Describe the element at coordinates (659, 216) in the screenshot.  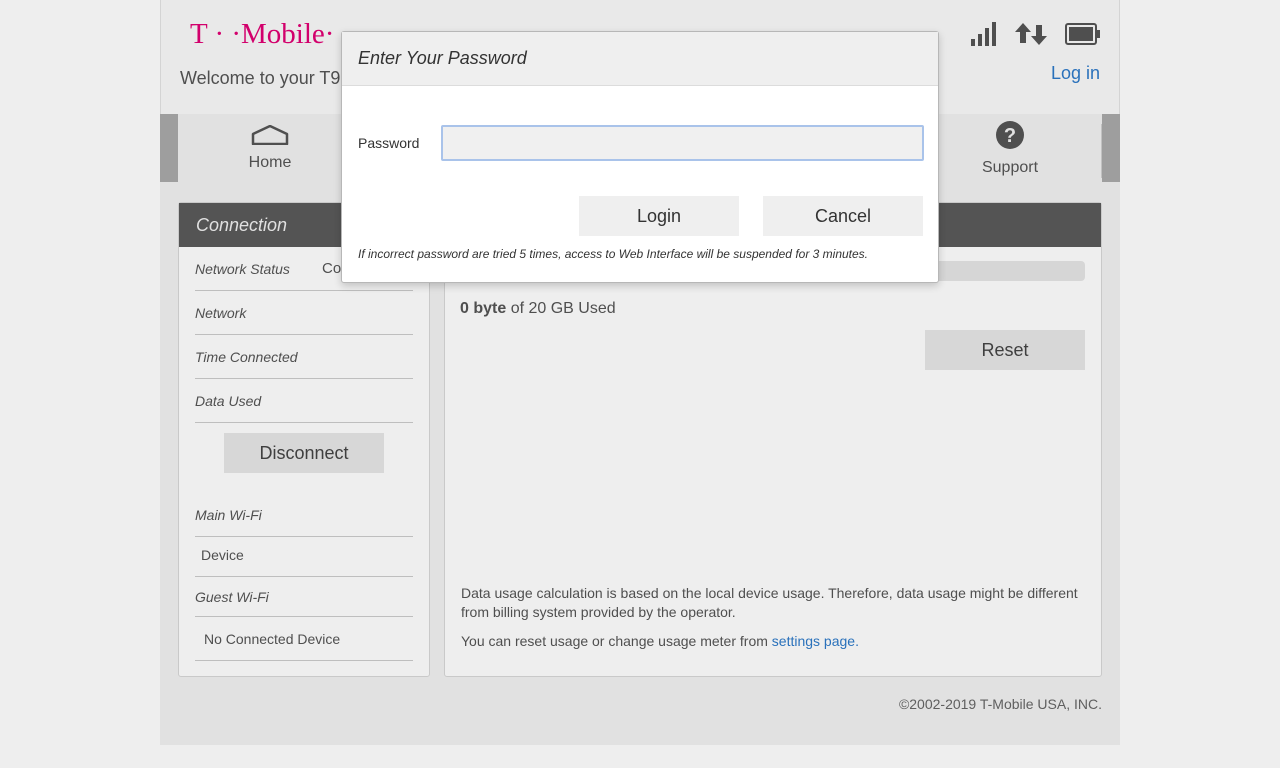
I see `login-button: Login` at that location.